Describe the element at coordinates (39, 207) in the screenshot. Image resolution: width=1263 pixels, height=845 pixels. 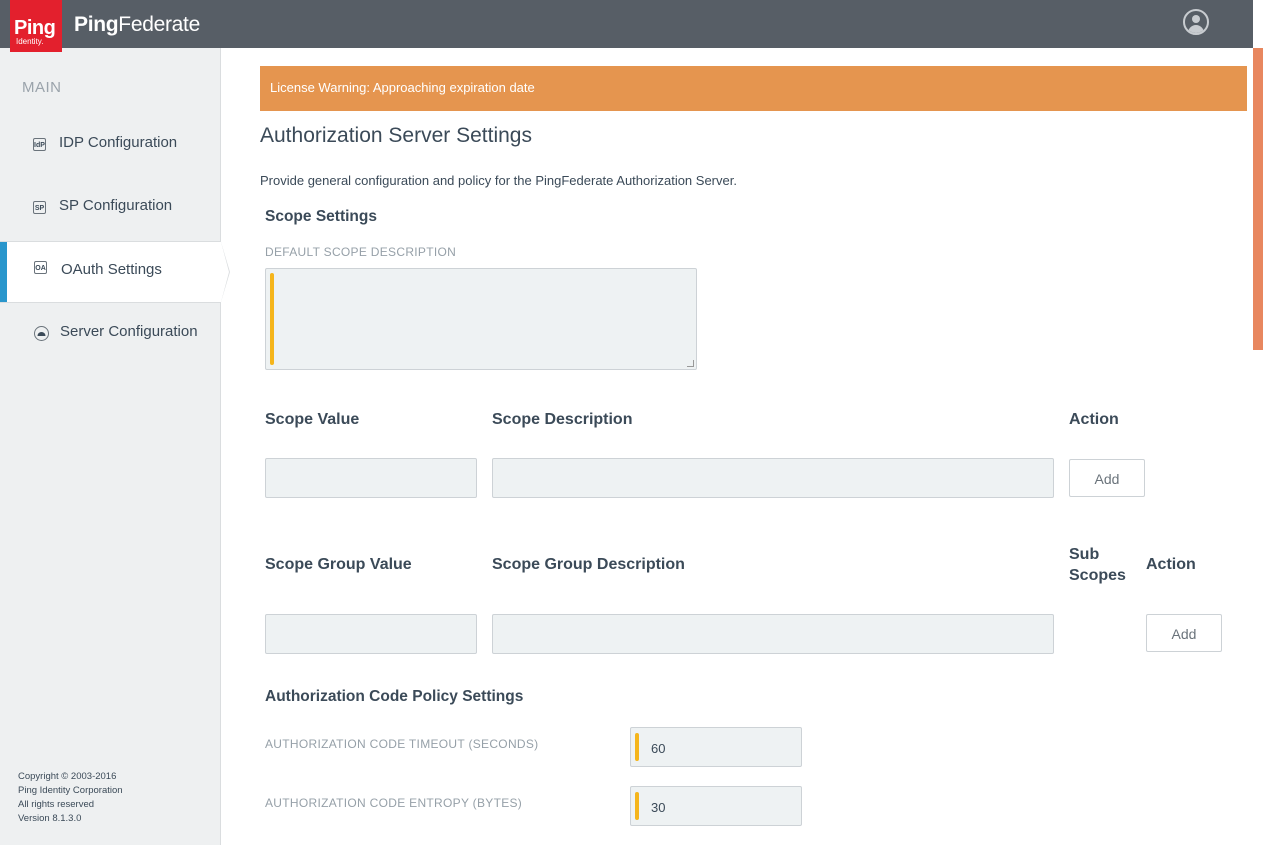
I see `sp-icon: SP` at that location.